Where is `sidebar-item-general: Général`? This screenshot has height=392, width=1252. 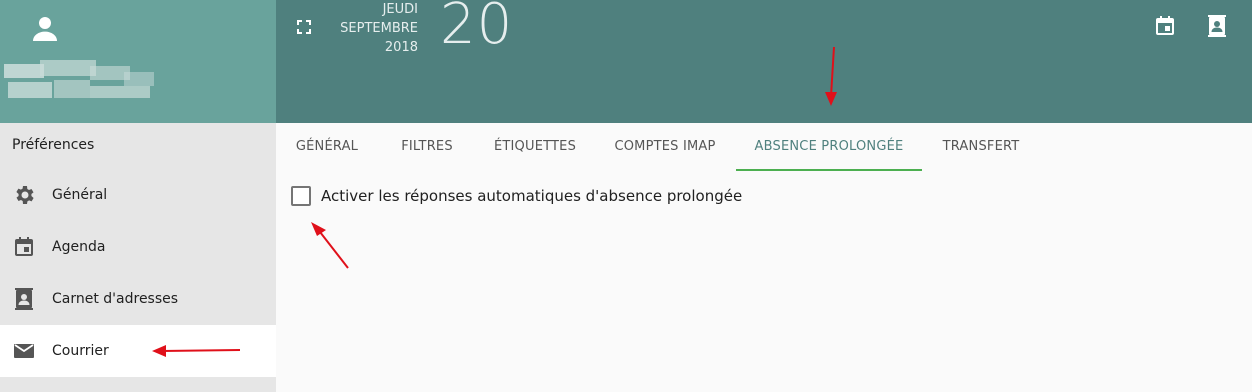
sidebar-item-general: Général is located at coordinates (138, 195).